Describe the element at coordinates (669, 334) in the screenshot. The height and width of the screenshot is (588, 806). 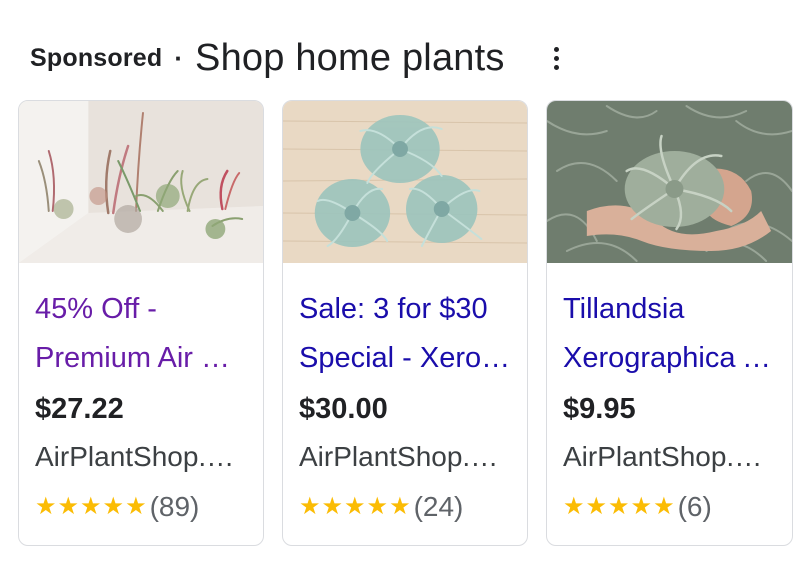
I see `product-title-link: Tillandsia Xerographica Air Plant` at that location.